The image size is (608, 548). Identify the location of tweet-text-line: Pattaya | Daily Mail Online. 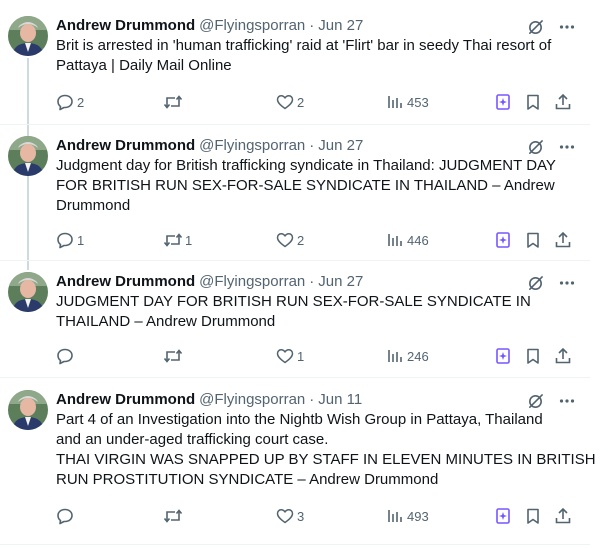
(144, 65).